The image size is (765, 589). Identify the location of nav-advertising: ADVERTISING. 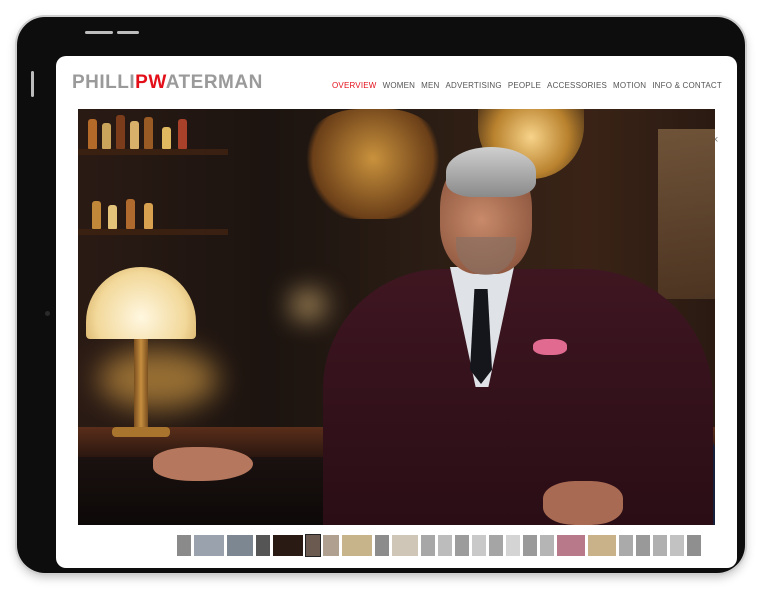
(474, 85).